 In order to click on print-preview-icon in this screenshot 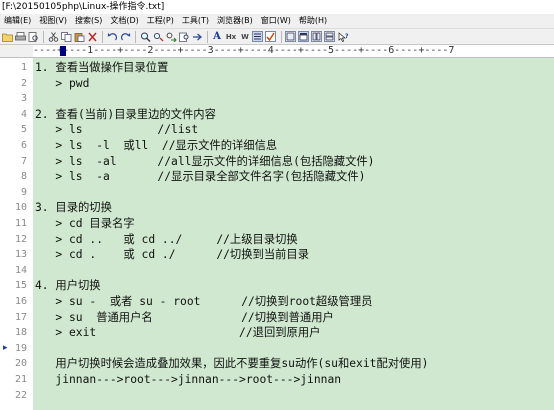, I will do `click(33, 37)`.